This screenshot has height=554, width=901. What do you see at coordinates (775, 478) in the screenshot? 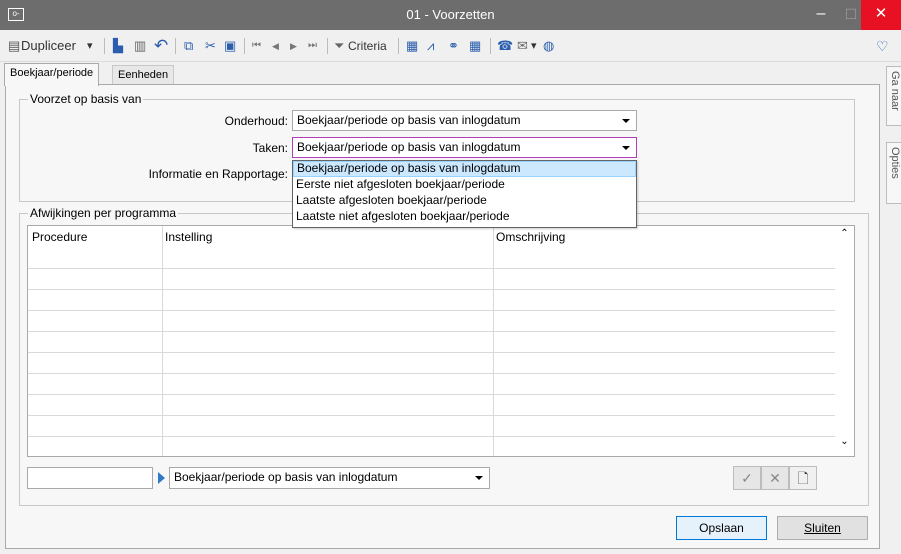
I see `cancel-edit-button: ✕` at bounding box center [775, 478].